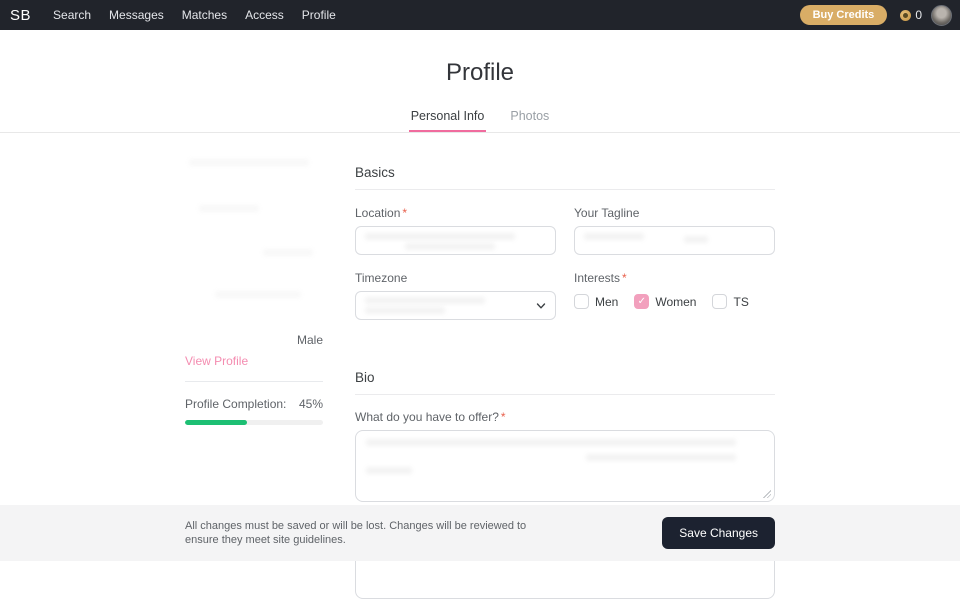 The height and width of the screenshot is (599, 960). What do you see at coordinates (565, 189) in the screenshot?
I see `basics-divider` at bounding box center [565, 189].